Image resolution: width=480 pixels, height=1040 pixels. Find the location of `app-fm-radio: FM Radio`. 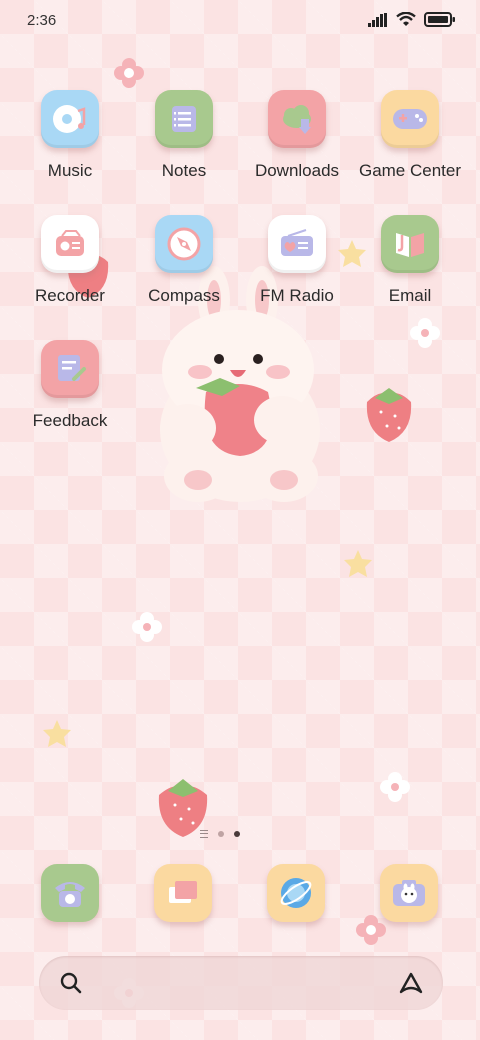

app-fm-radio: FM Radio is located at coordinates (297, 260).